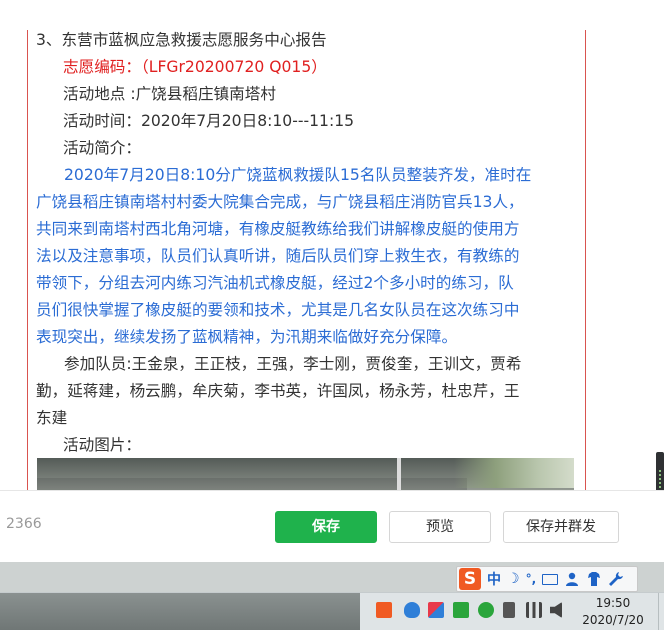 This screenshot has height=630, width=664. I want to click on show-desktop-button, so click(661, 611).